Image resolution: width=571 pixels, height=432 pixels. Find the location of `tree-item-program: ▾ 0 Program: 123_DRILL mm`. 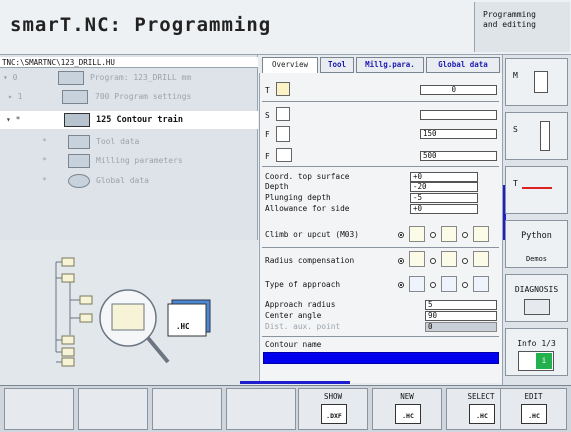

tree-item-program: ▾ 0 Program: 123_DRILL mm is located at coordinates (129, 78).